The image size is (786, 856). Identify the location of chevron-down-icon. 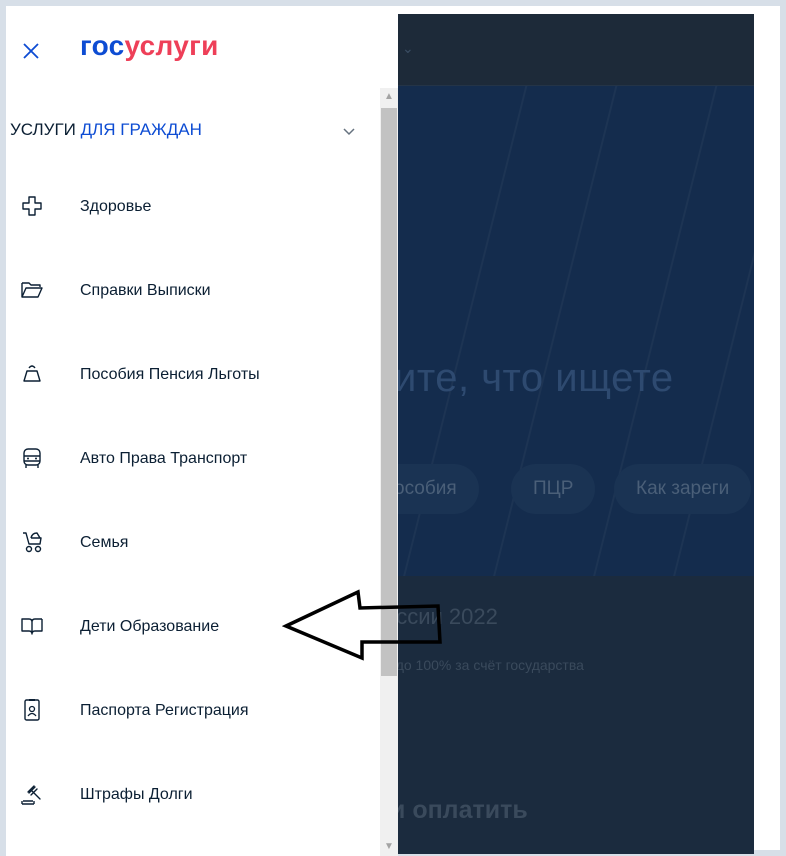
(349, 132).